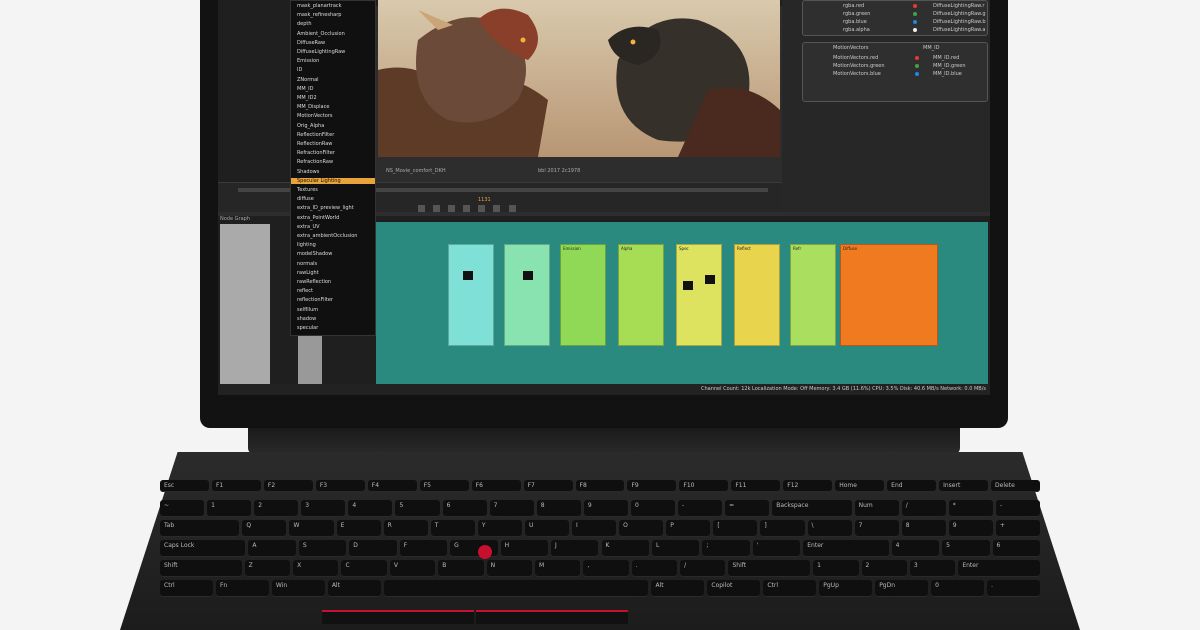 The image size is (1200, 630). Describe the element at coordinates (318, 218) in the screenshot. I see `menu-item: extra_PointWorld` at that location.